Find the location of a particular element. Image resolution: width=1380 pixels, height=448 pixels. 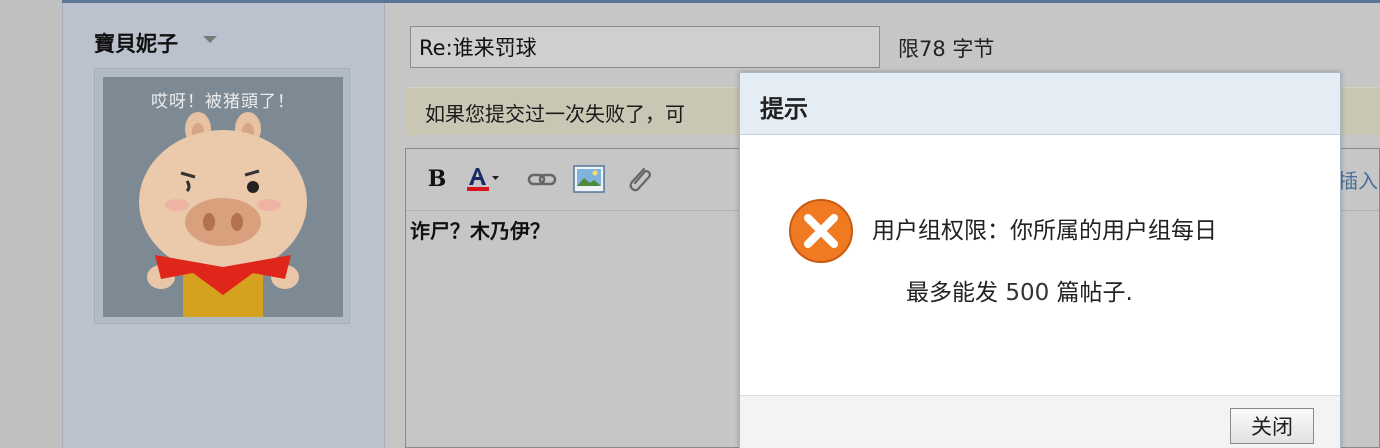

font-color-button is located at coordinates (483, 179).